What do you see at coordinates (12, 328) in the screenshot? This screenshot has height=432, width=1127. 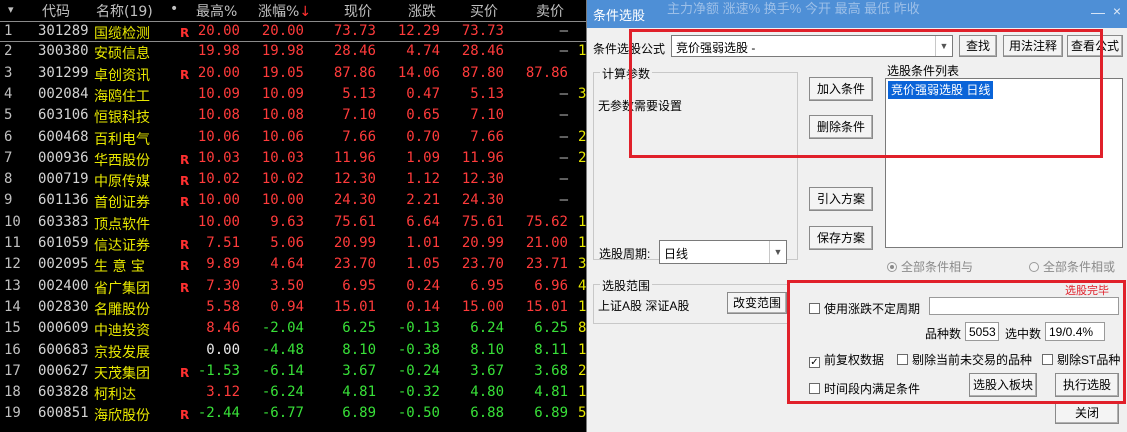 I see `row-index: 15` at bounding box center [12, 328].